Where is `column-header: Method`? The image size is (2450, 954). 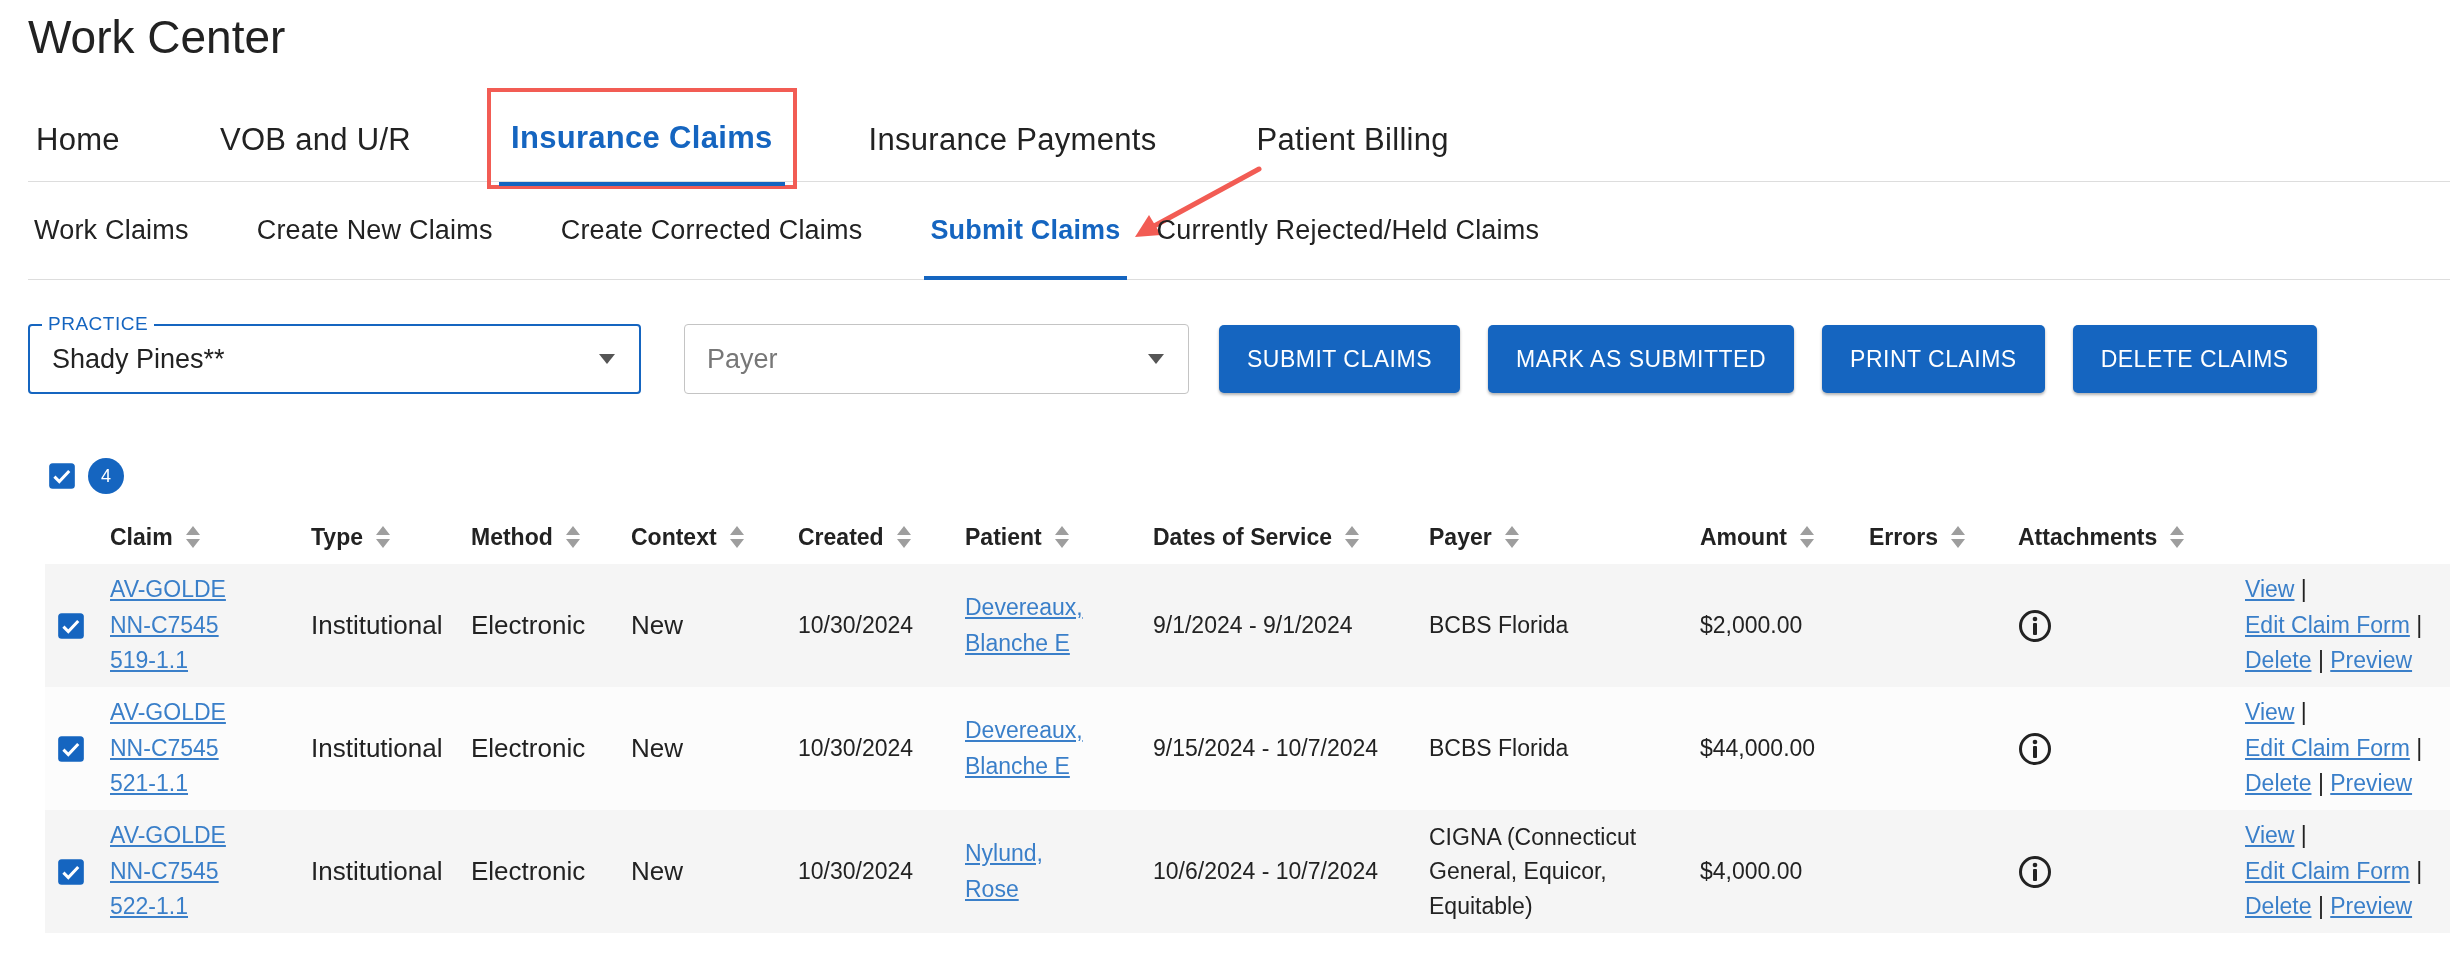
column-header: Method is located at coordinates (512, 537).